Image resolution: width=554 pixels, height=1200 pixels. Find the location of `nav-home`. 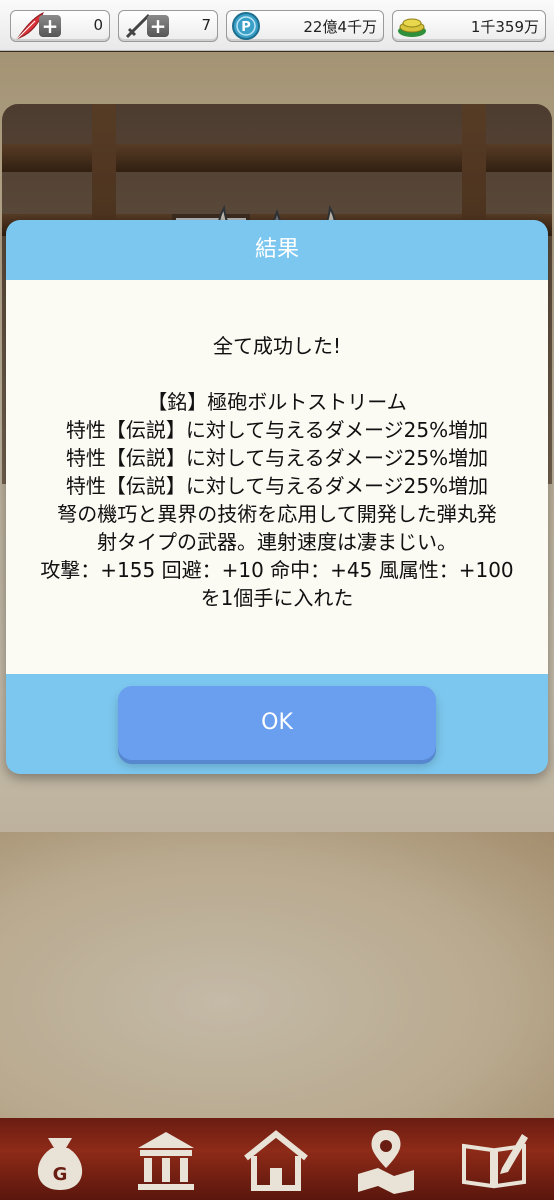

nav-home is located at coordinates (276, 1160).